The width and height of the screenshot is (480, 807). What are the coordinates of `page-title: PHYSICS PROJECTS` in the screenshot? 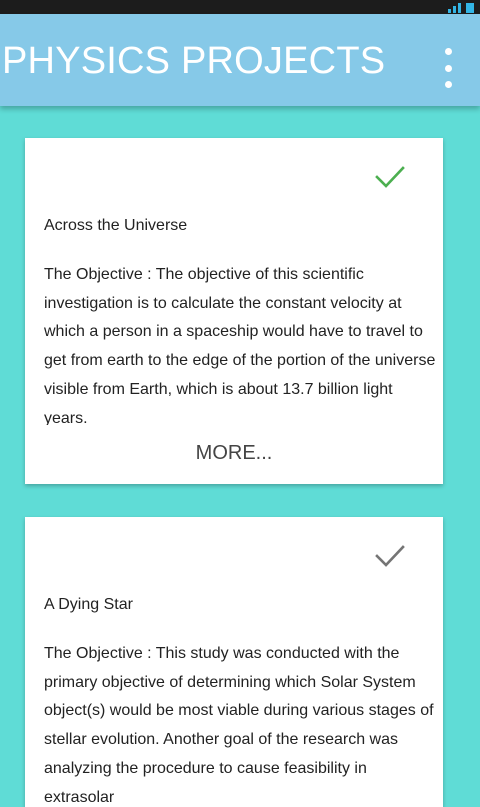 It's located at (194, 61).